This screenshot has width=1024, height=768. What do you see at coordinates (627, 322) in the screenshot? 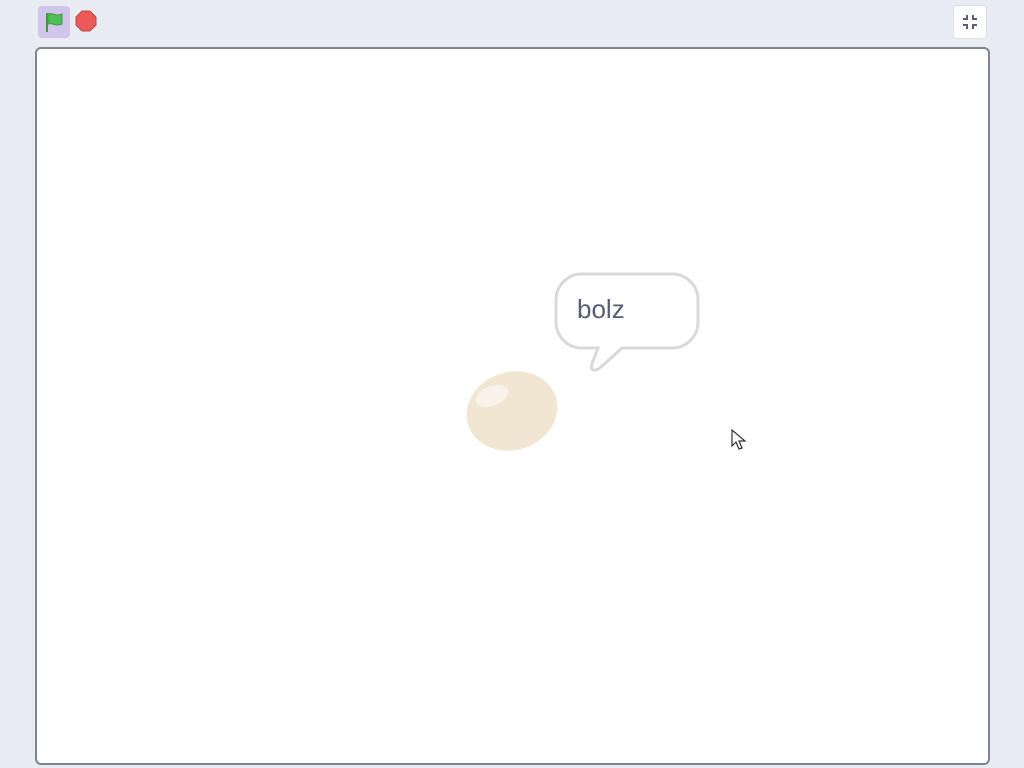
I see `speech-bubble` at bounding box center [627, 322].